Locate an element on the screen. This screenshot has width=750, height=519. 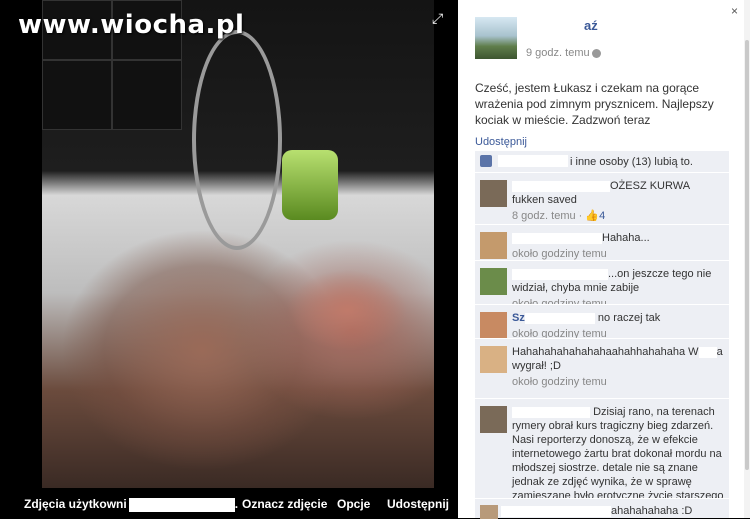
comment-text: no raczej tak is located at coordinates (629, 318).